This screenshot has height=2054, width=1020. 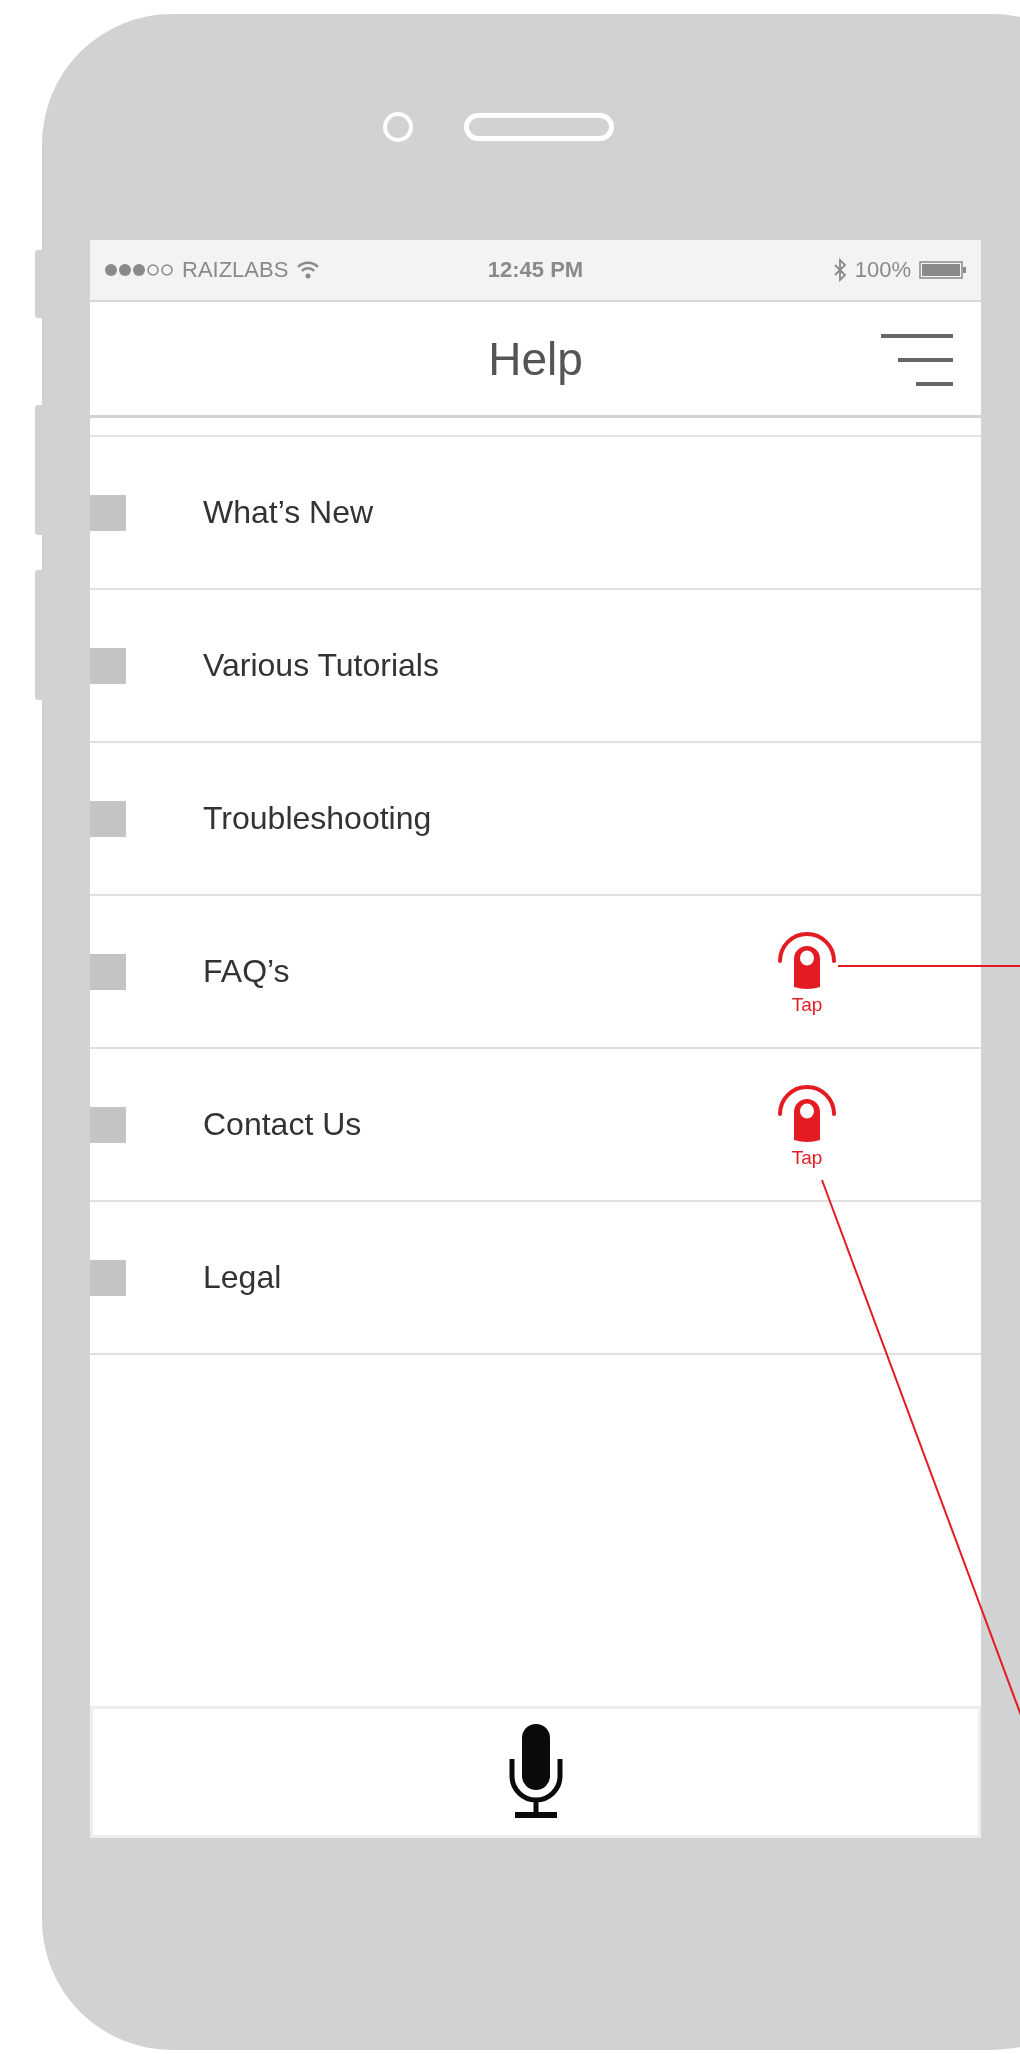 I want to click on speaker-icon, so click(x=539, y=127).